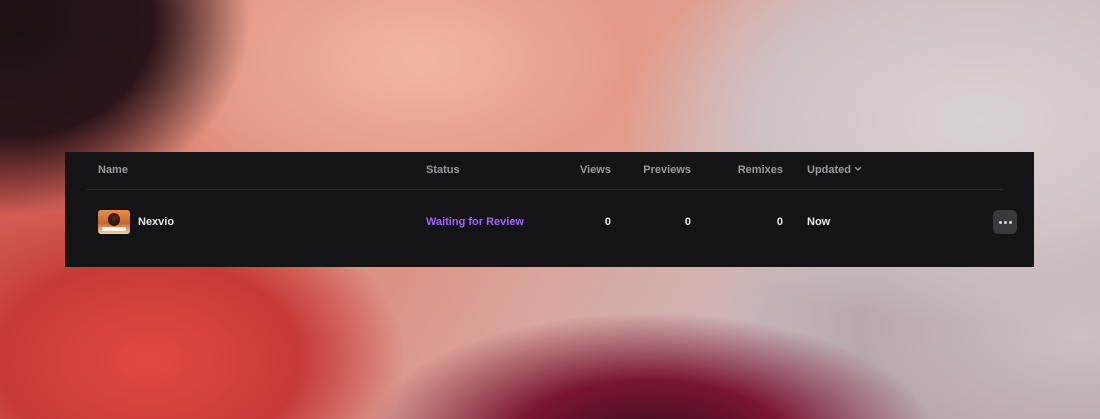 The width and height of the screenshot is (1100, 419). I want to click on thumbnail-bar, so click(114, 229).